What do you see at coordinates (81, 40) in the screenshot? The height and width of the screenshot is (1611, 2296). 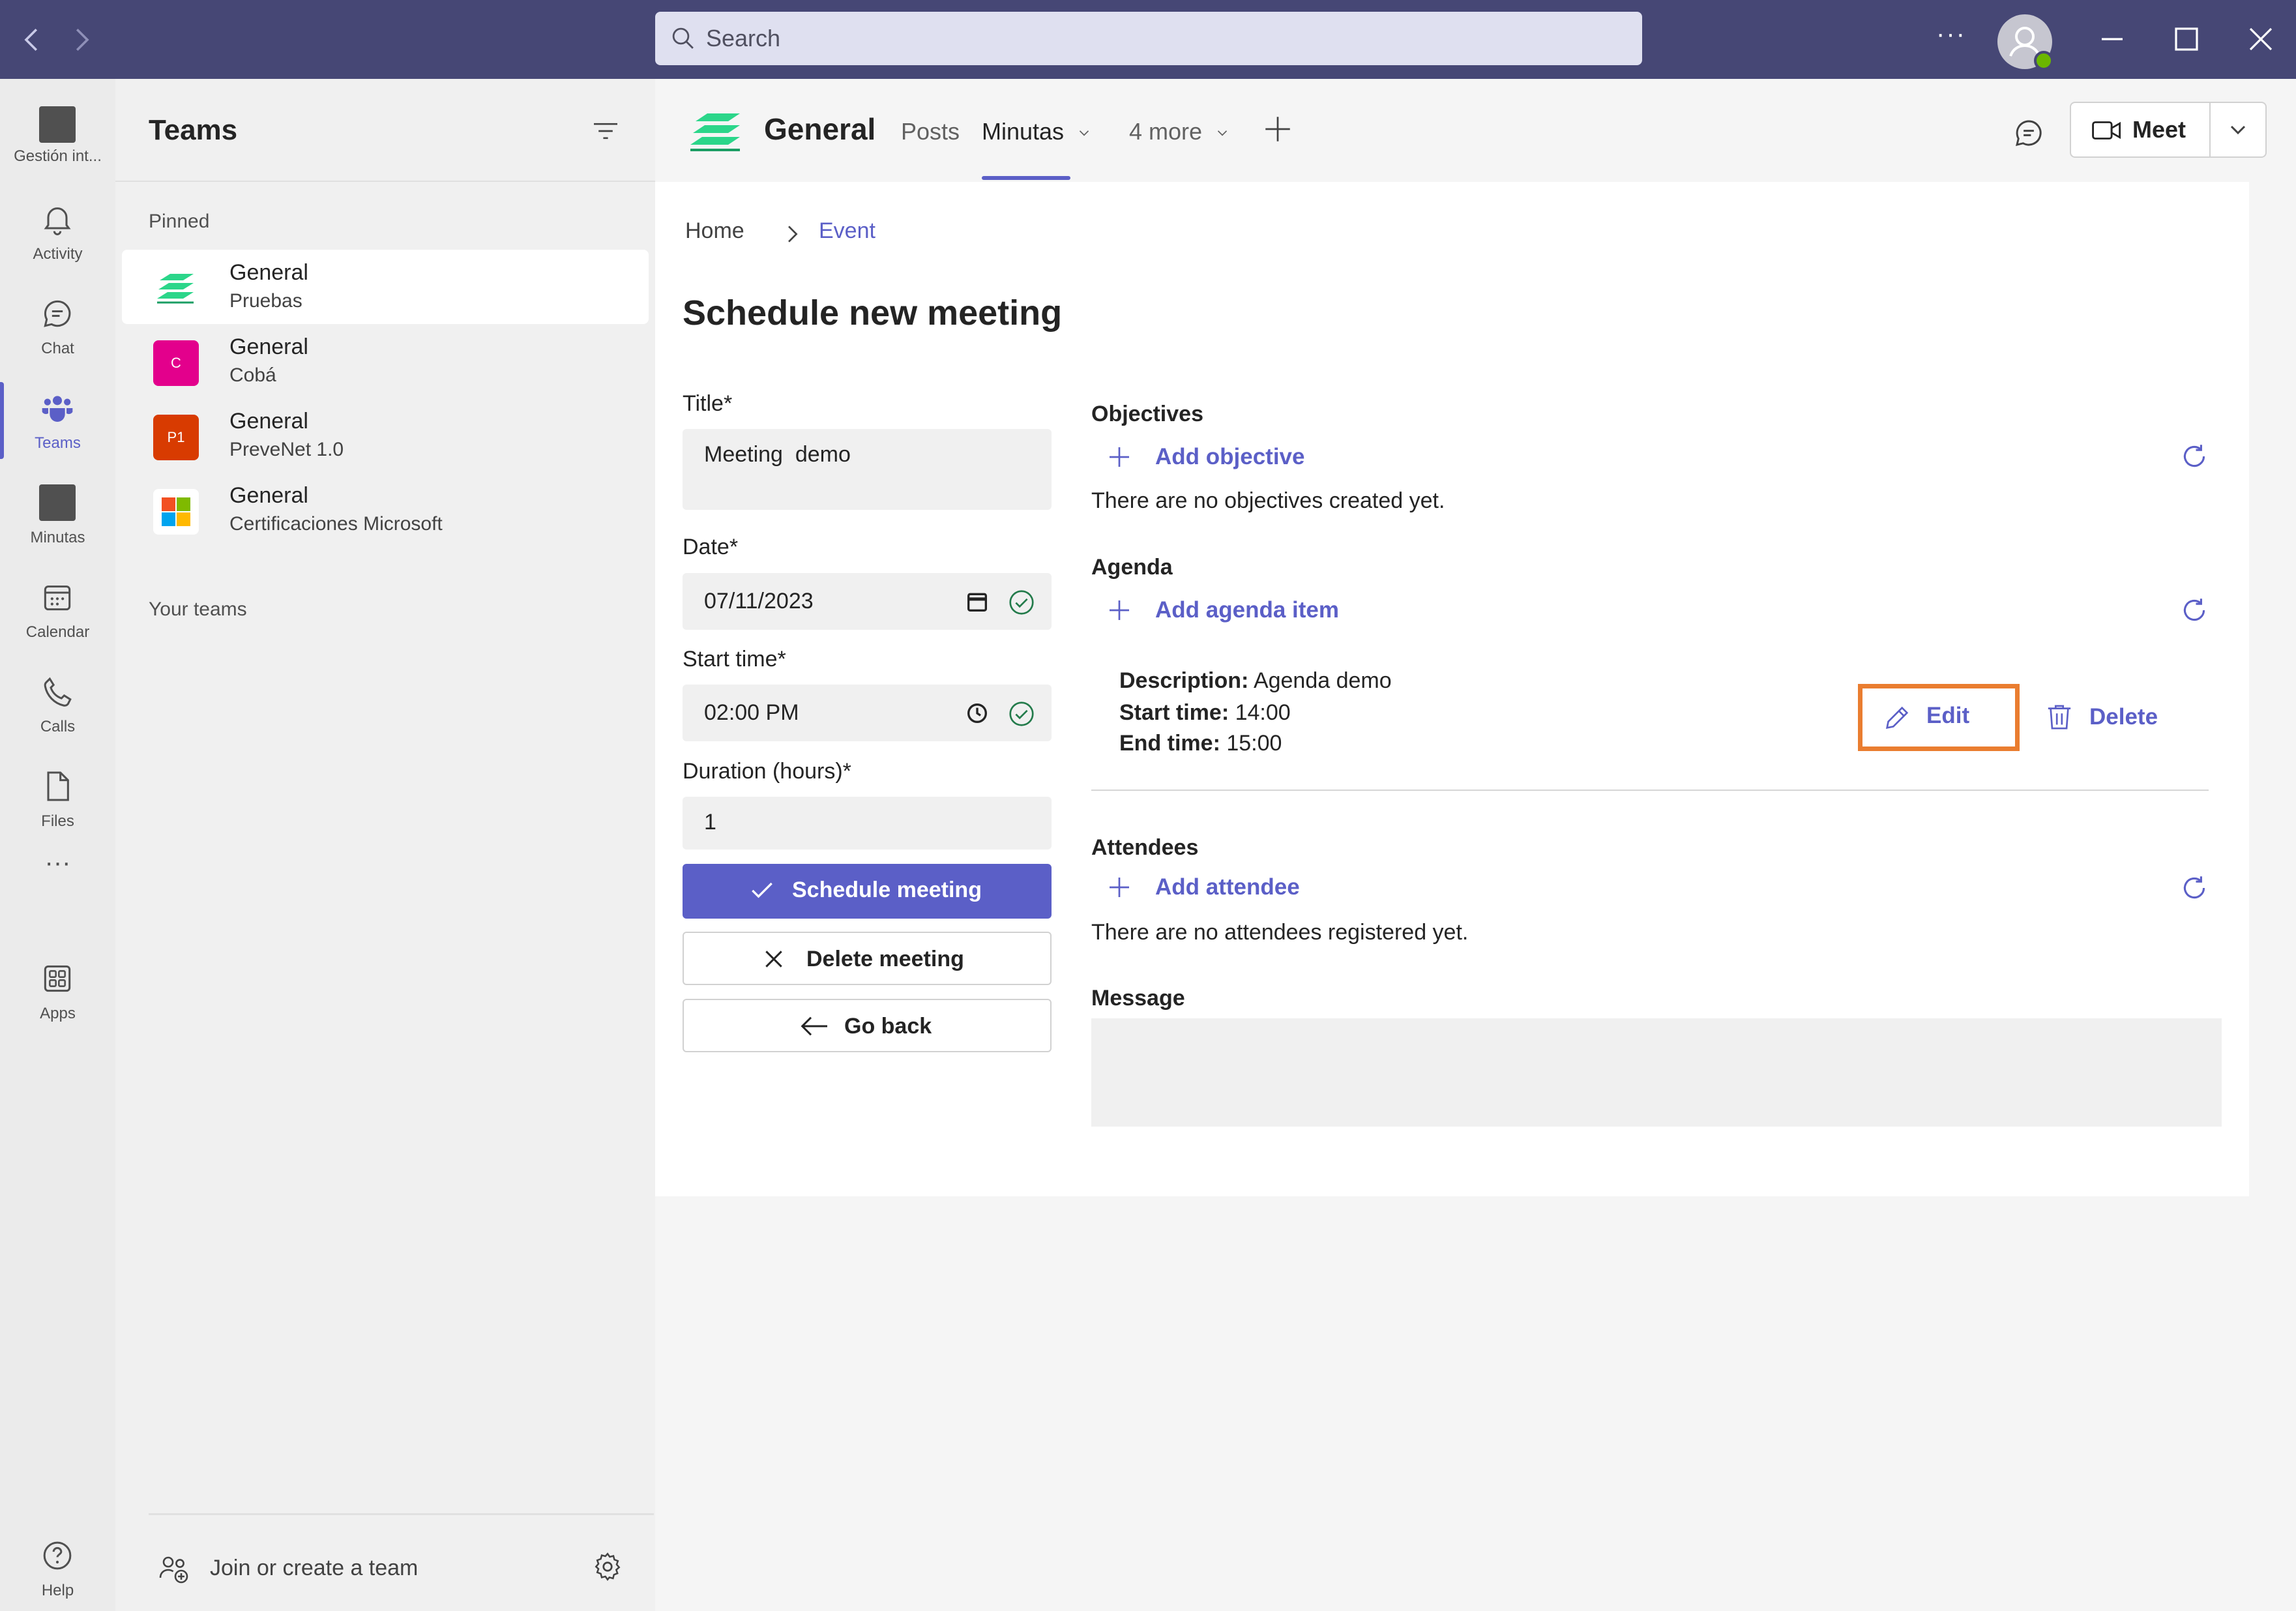 I see `forward-arrow-icon` at bounding box center [81, 40].